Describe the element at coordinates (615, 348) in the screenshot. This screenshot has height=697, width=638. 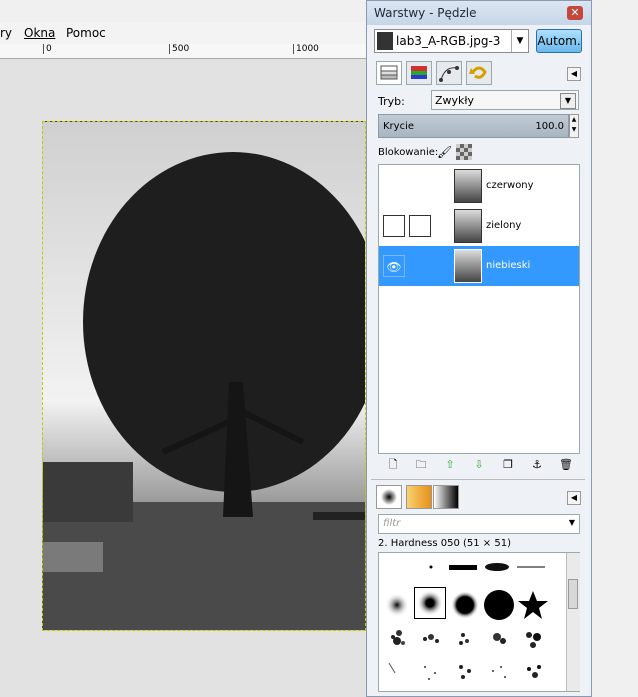
I see `background-area` at that location.